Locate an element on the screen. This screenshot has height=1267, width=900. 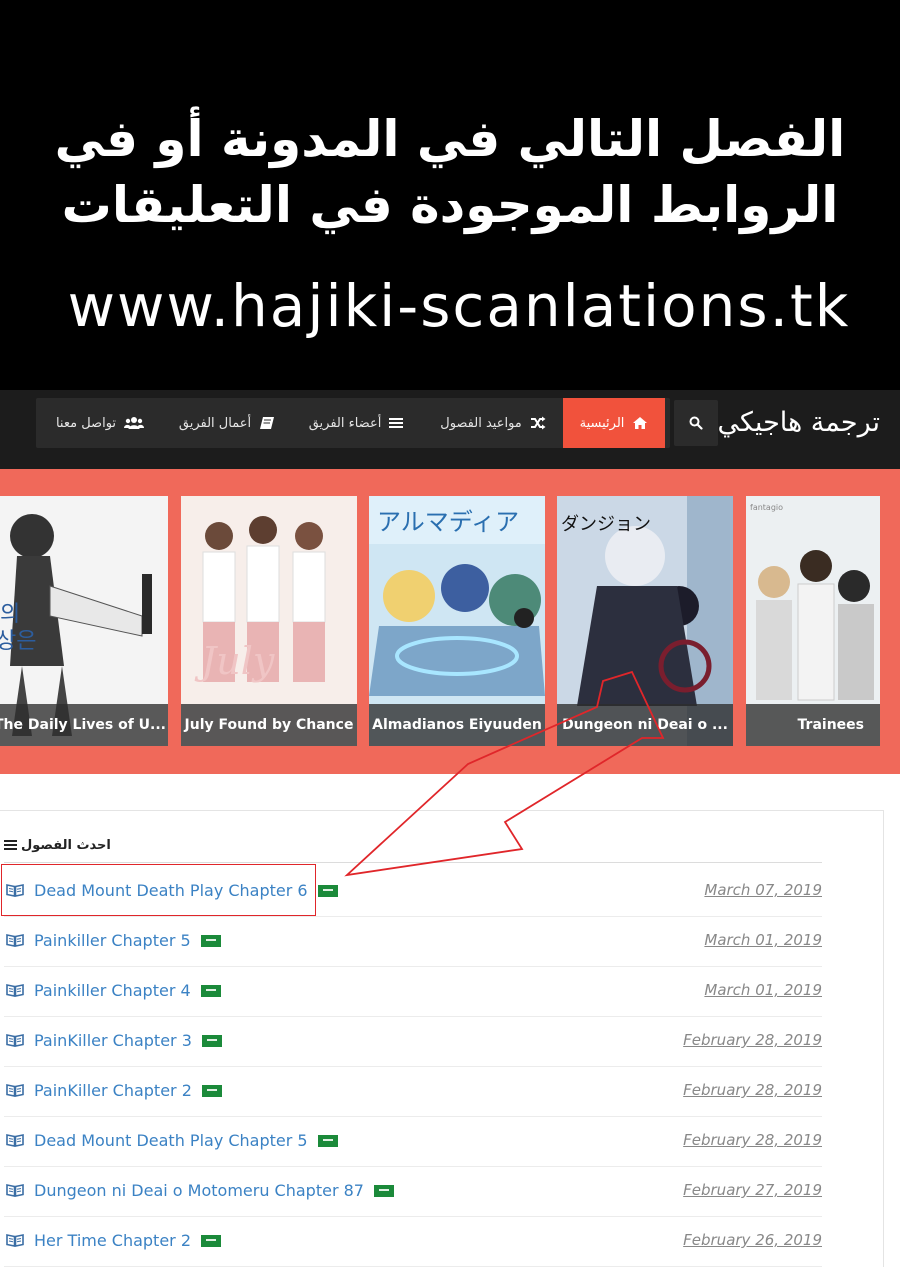
chapter-title: Painkiller Chapter 4 is located at coordinates (112, 990).